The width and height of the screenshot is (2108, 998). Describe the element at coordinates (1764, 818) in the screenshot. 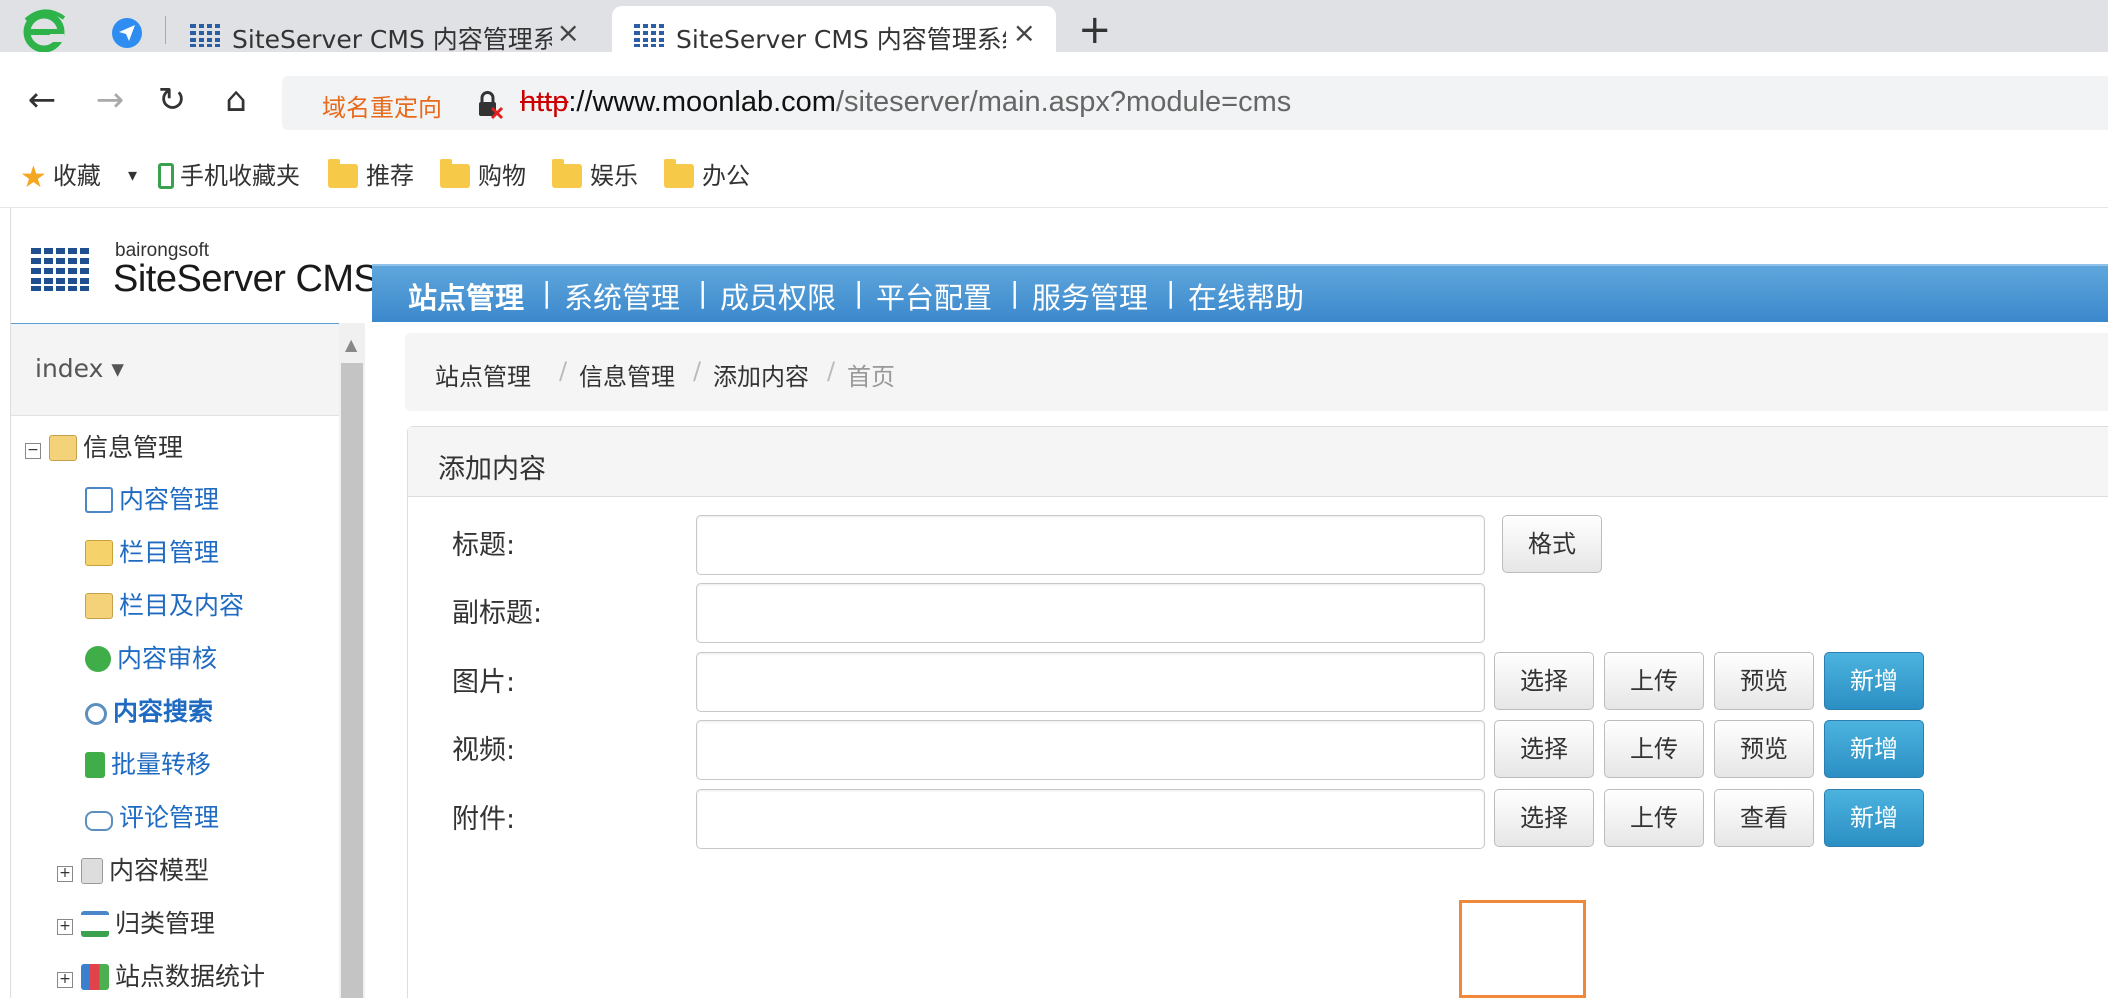

I see `attachment-view-button: 查看` at that location.